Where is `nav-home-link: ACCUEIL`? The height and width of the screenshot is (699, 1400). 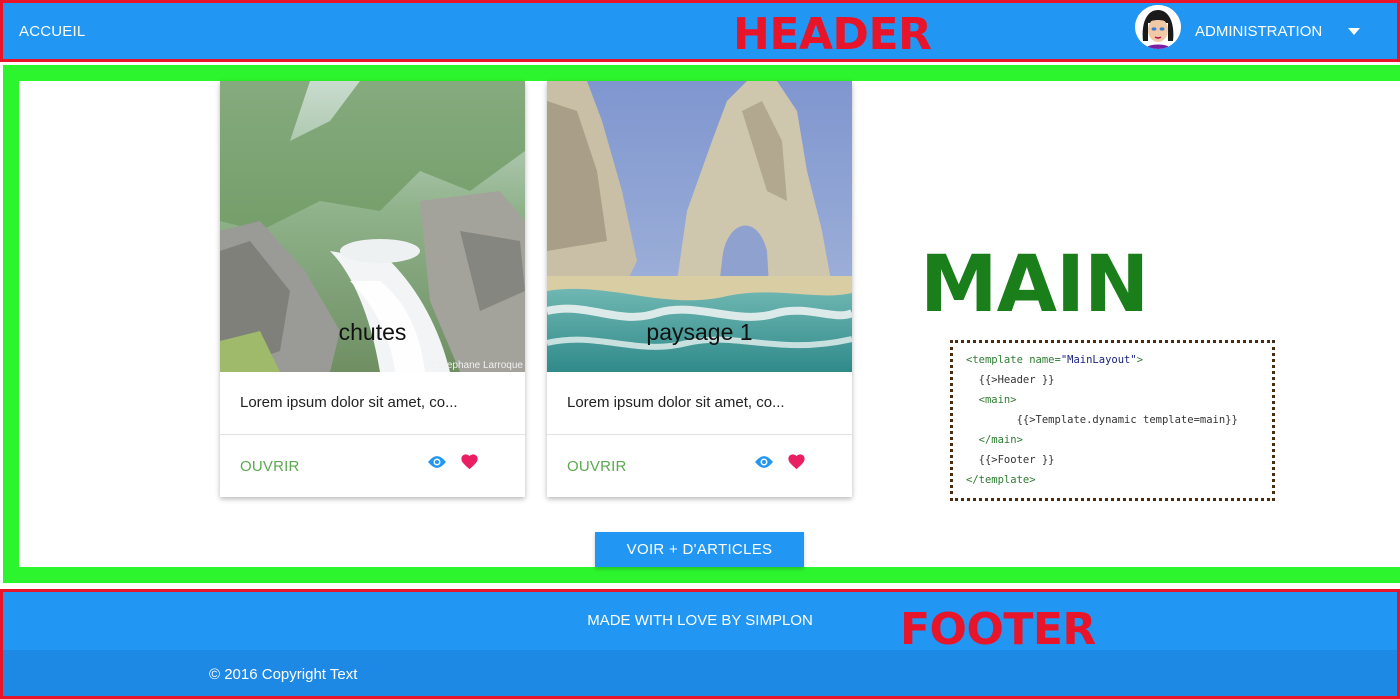 nav-home-link: ACCUEIL is located at coordinates (52, 31).